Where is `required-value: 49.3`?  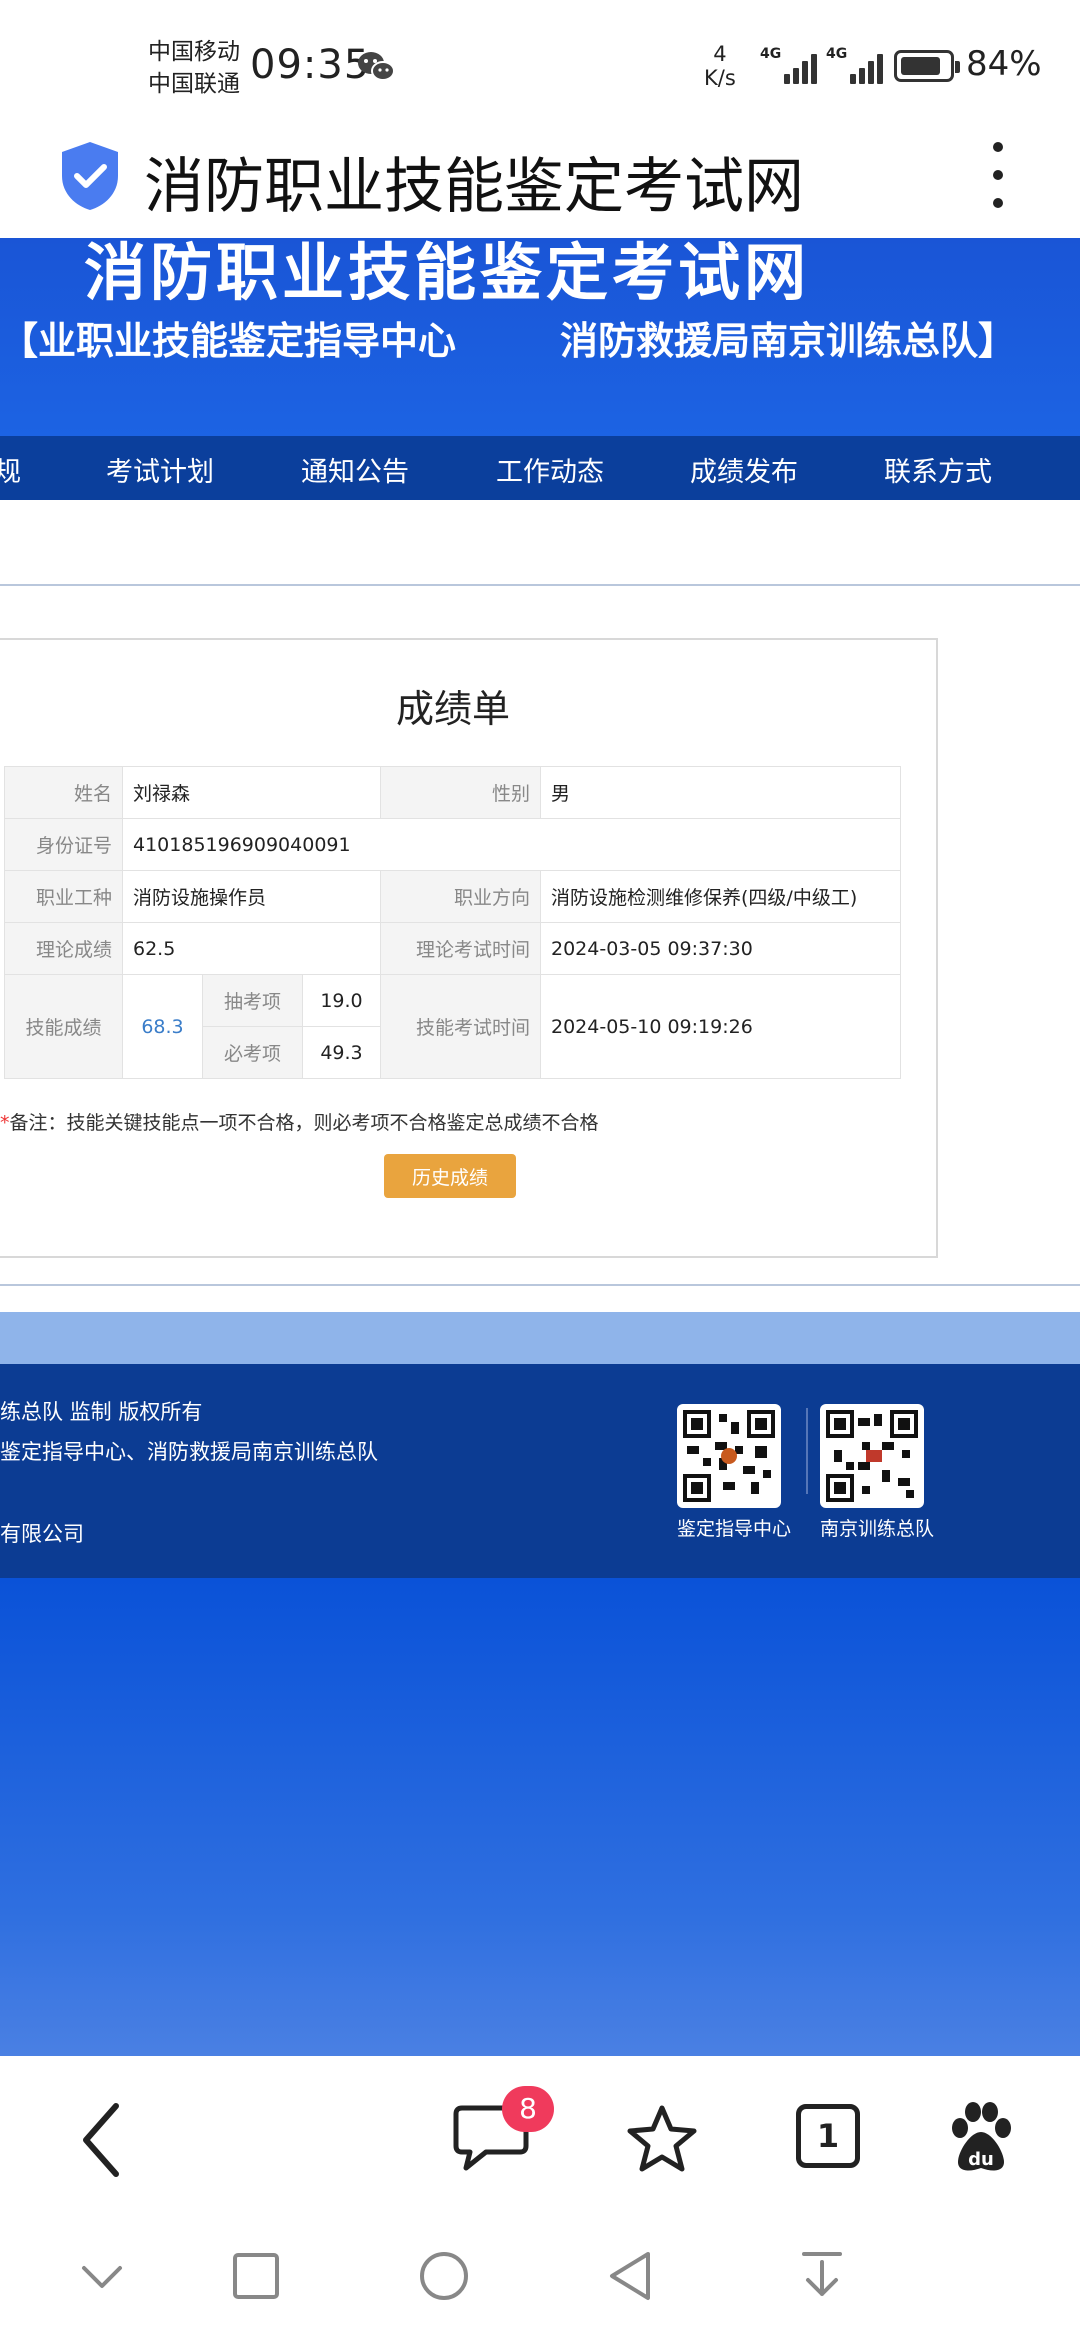
required-value: 49.3 is located at coordinates (341, 1052).